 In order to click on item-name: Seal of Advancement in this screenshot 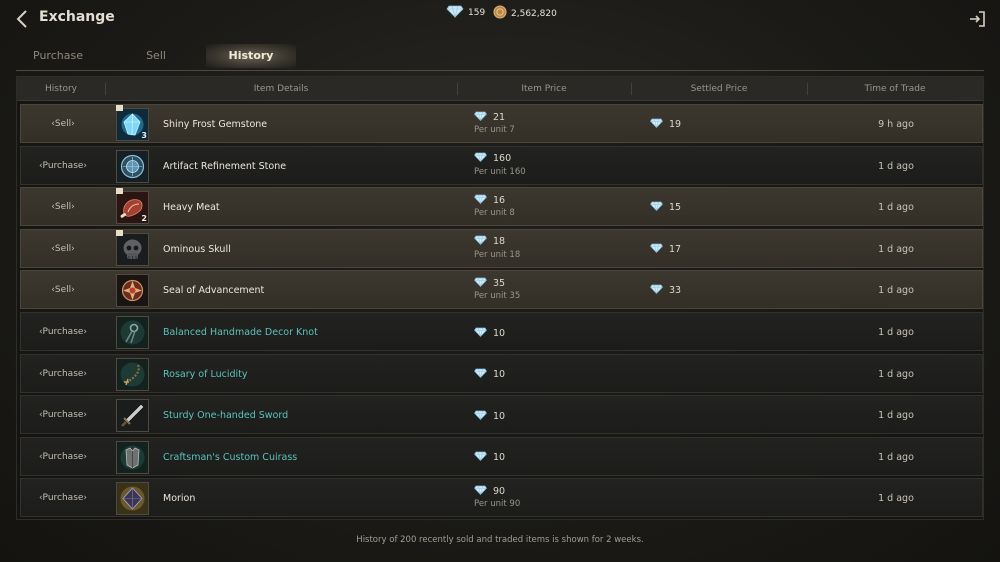, I will do `click(214, 291)`.